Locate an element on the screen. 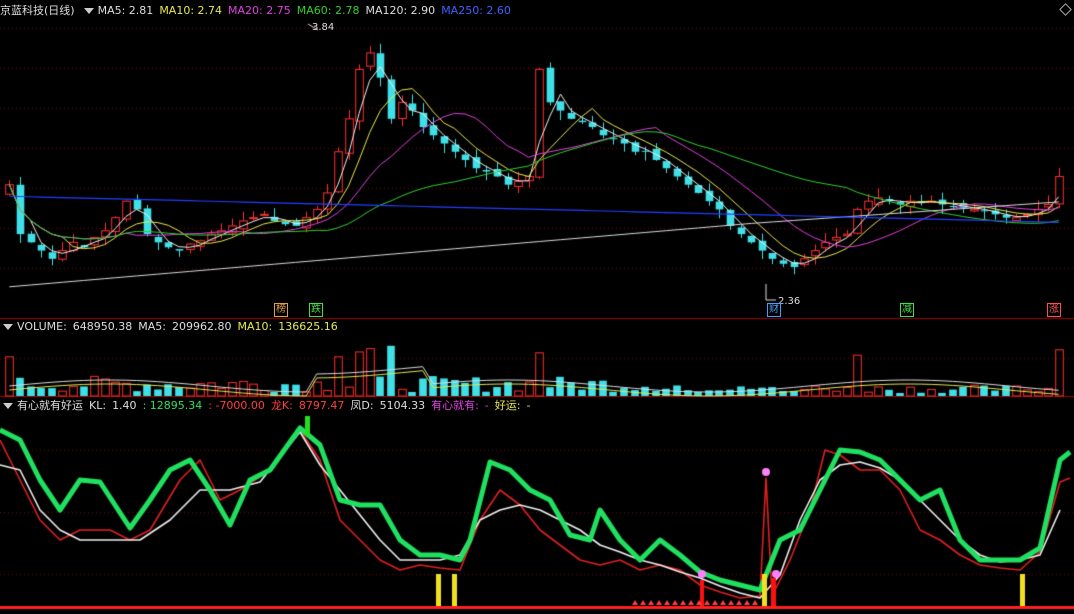 Image resolution: width=1074 pixels, height=614 pixels. high-price-label: 3.84 is located at coordinates (323, 27).